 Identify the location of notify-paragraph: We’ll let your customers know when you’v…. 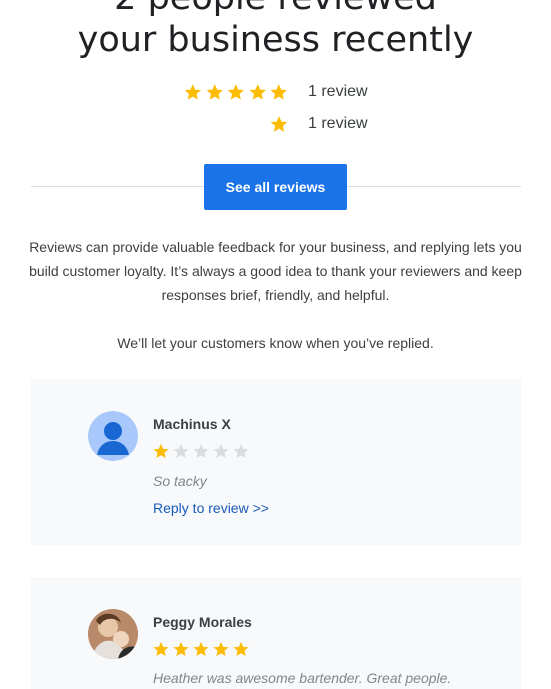
(275, 343).